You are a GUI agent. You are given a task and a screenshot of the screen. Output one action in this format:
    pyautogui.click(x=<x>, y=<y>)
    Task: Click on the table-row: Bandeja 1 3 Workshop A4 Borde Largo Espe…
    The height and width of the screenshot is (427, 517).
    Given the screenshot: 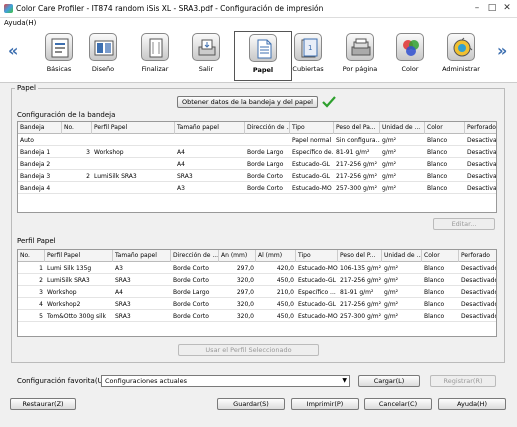 What is the action you would take?
    pyautogui.click(x=257, y=153)
    